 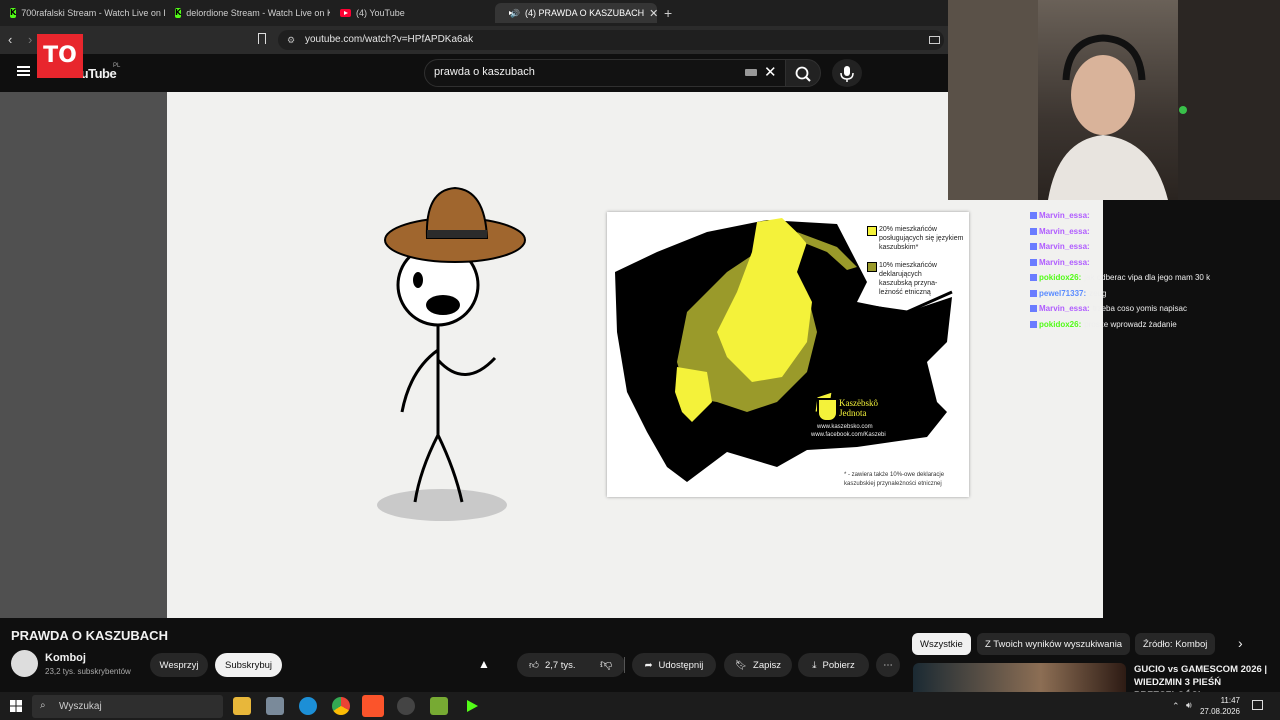 I want to click on tab-label: 700rafalski Stream - Watch Live on K, so click(x=93, y=13).